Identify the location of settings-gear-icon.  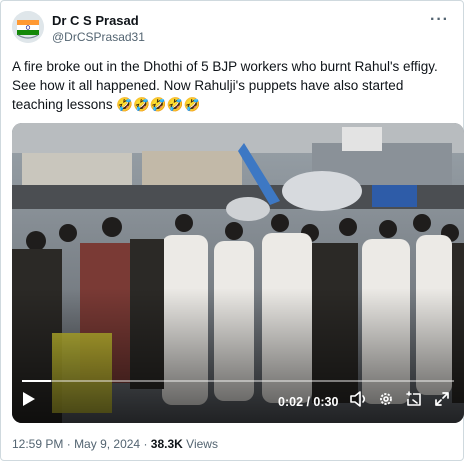
(388, 402).